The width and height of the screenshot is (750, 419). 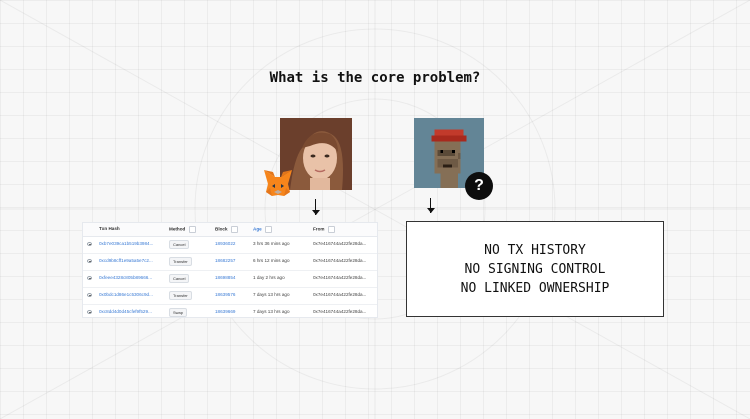 I want to click on problem-line: NO SIGNING CONTROL, so click(x=535, y=269).